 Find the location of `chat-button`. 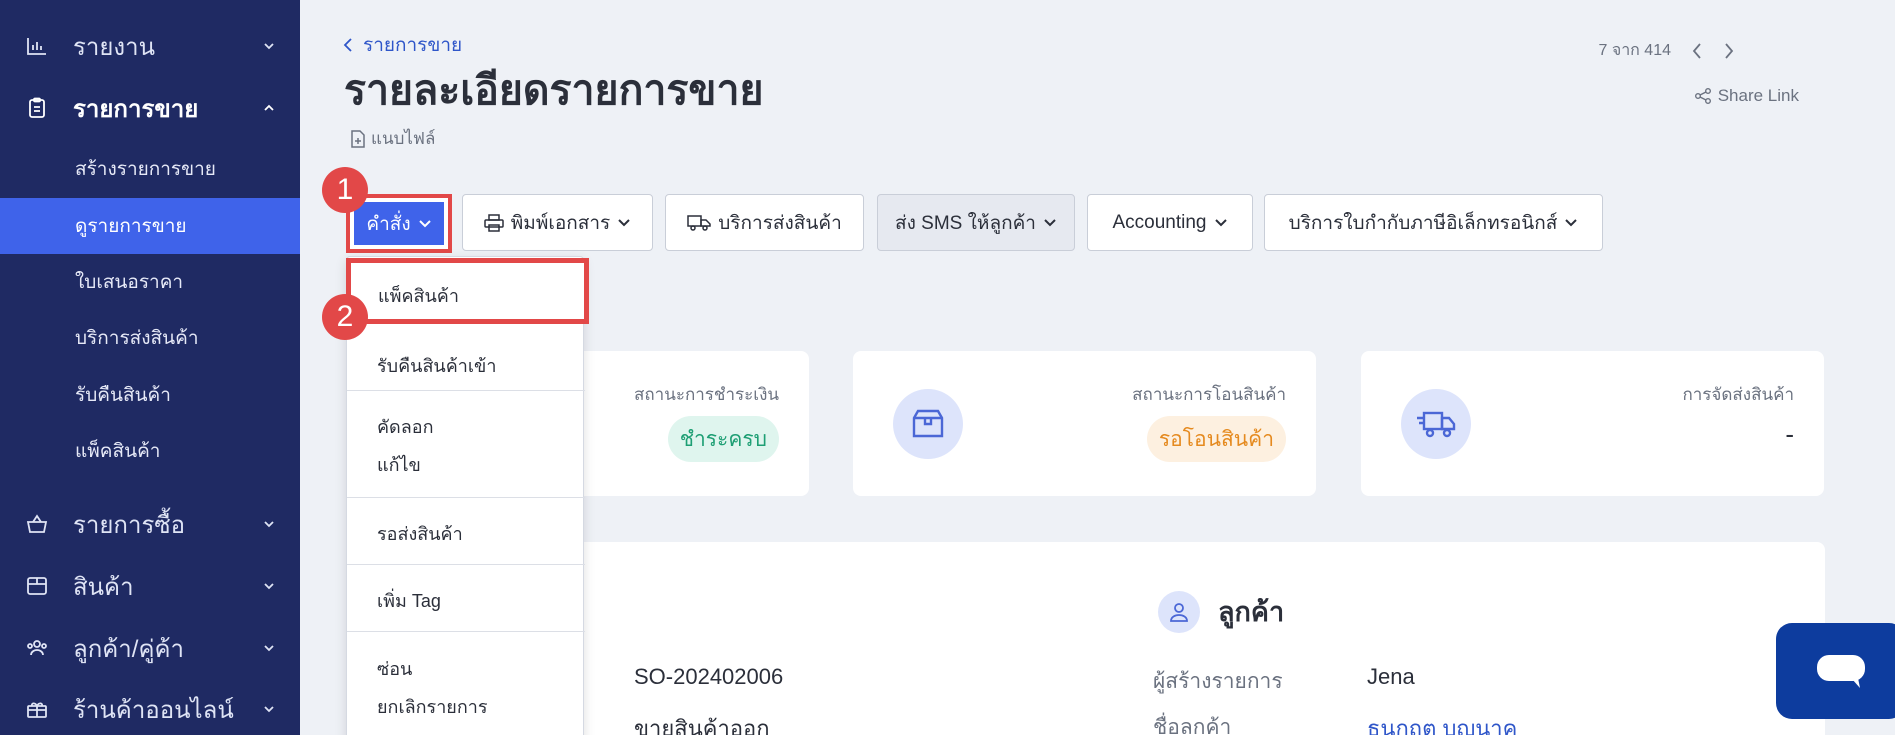

chat-button is located at coordinates (1835, 671).